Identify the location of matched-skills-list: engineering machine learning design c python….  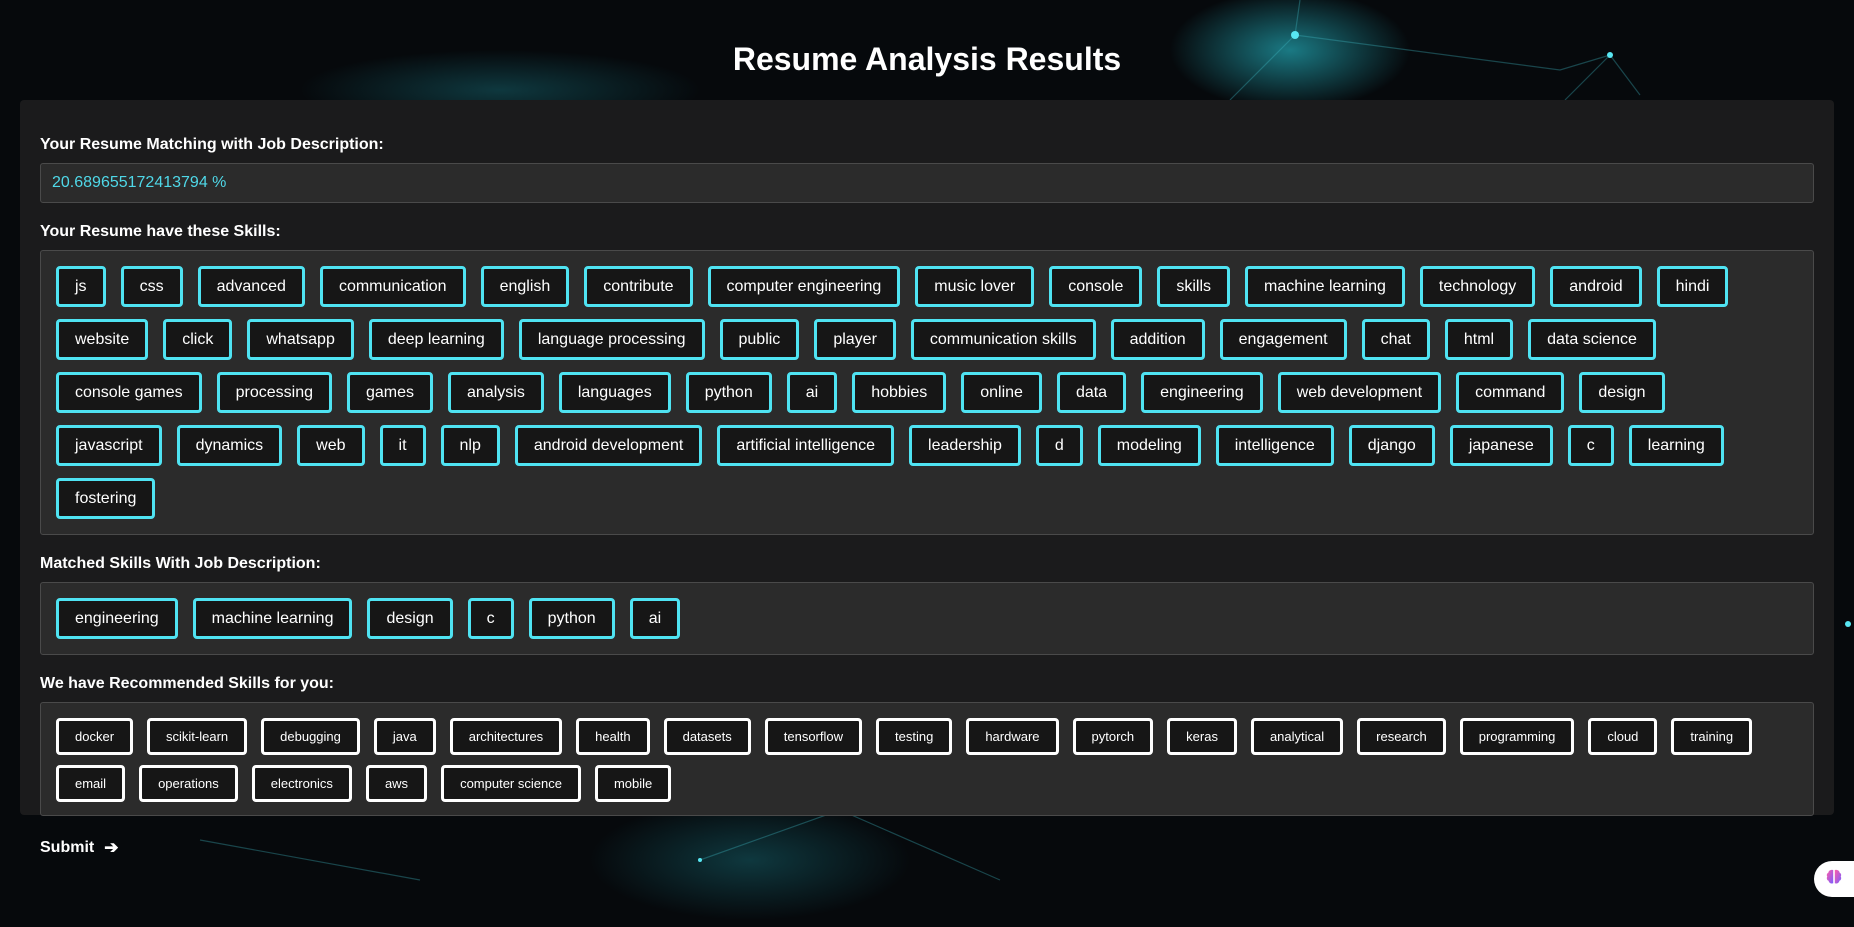
(927, 618).